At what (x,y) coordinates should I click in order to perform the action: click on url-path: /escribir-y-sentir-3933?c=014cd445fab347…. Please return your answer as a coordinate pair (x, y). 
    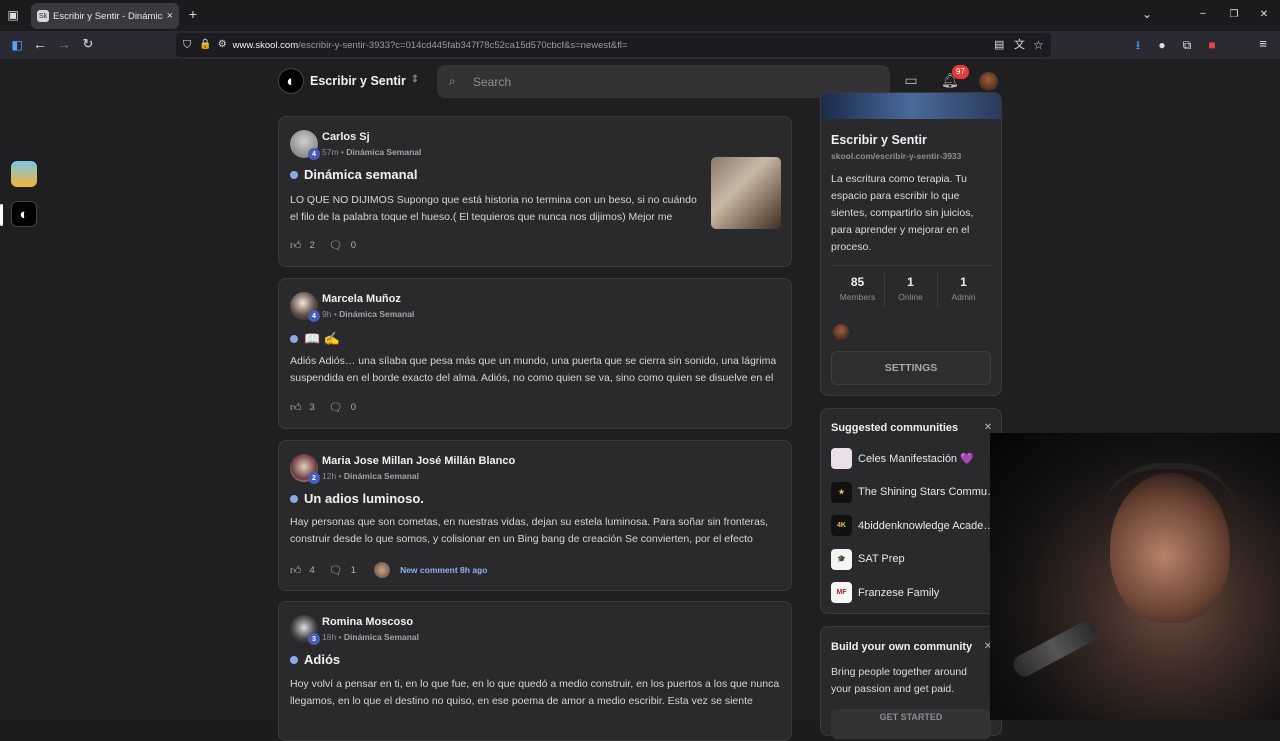
    Looking at the image, I should click on (463, 45).